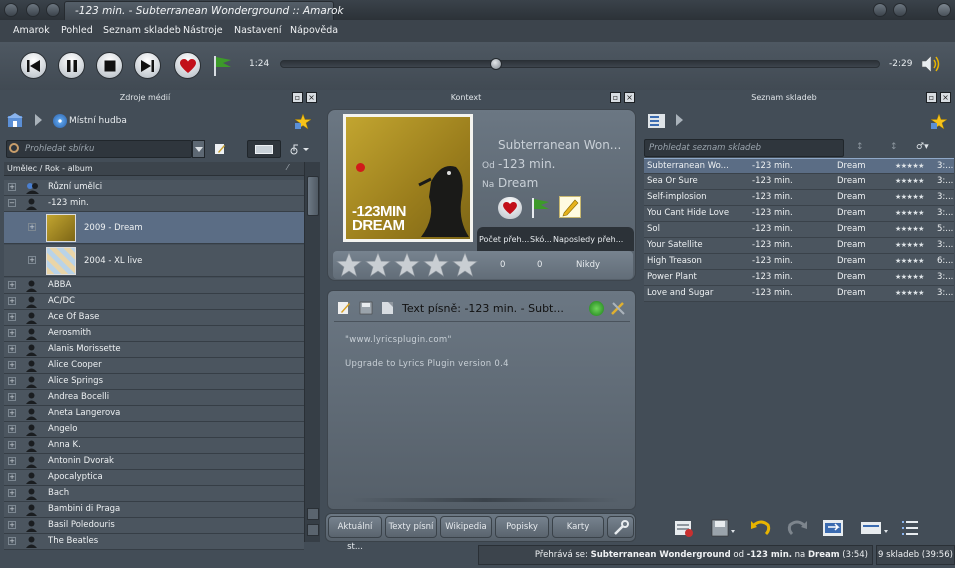  I want to click on collection-artist-row: + Bach, so click(154, 494).